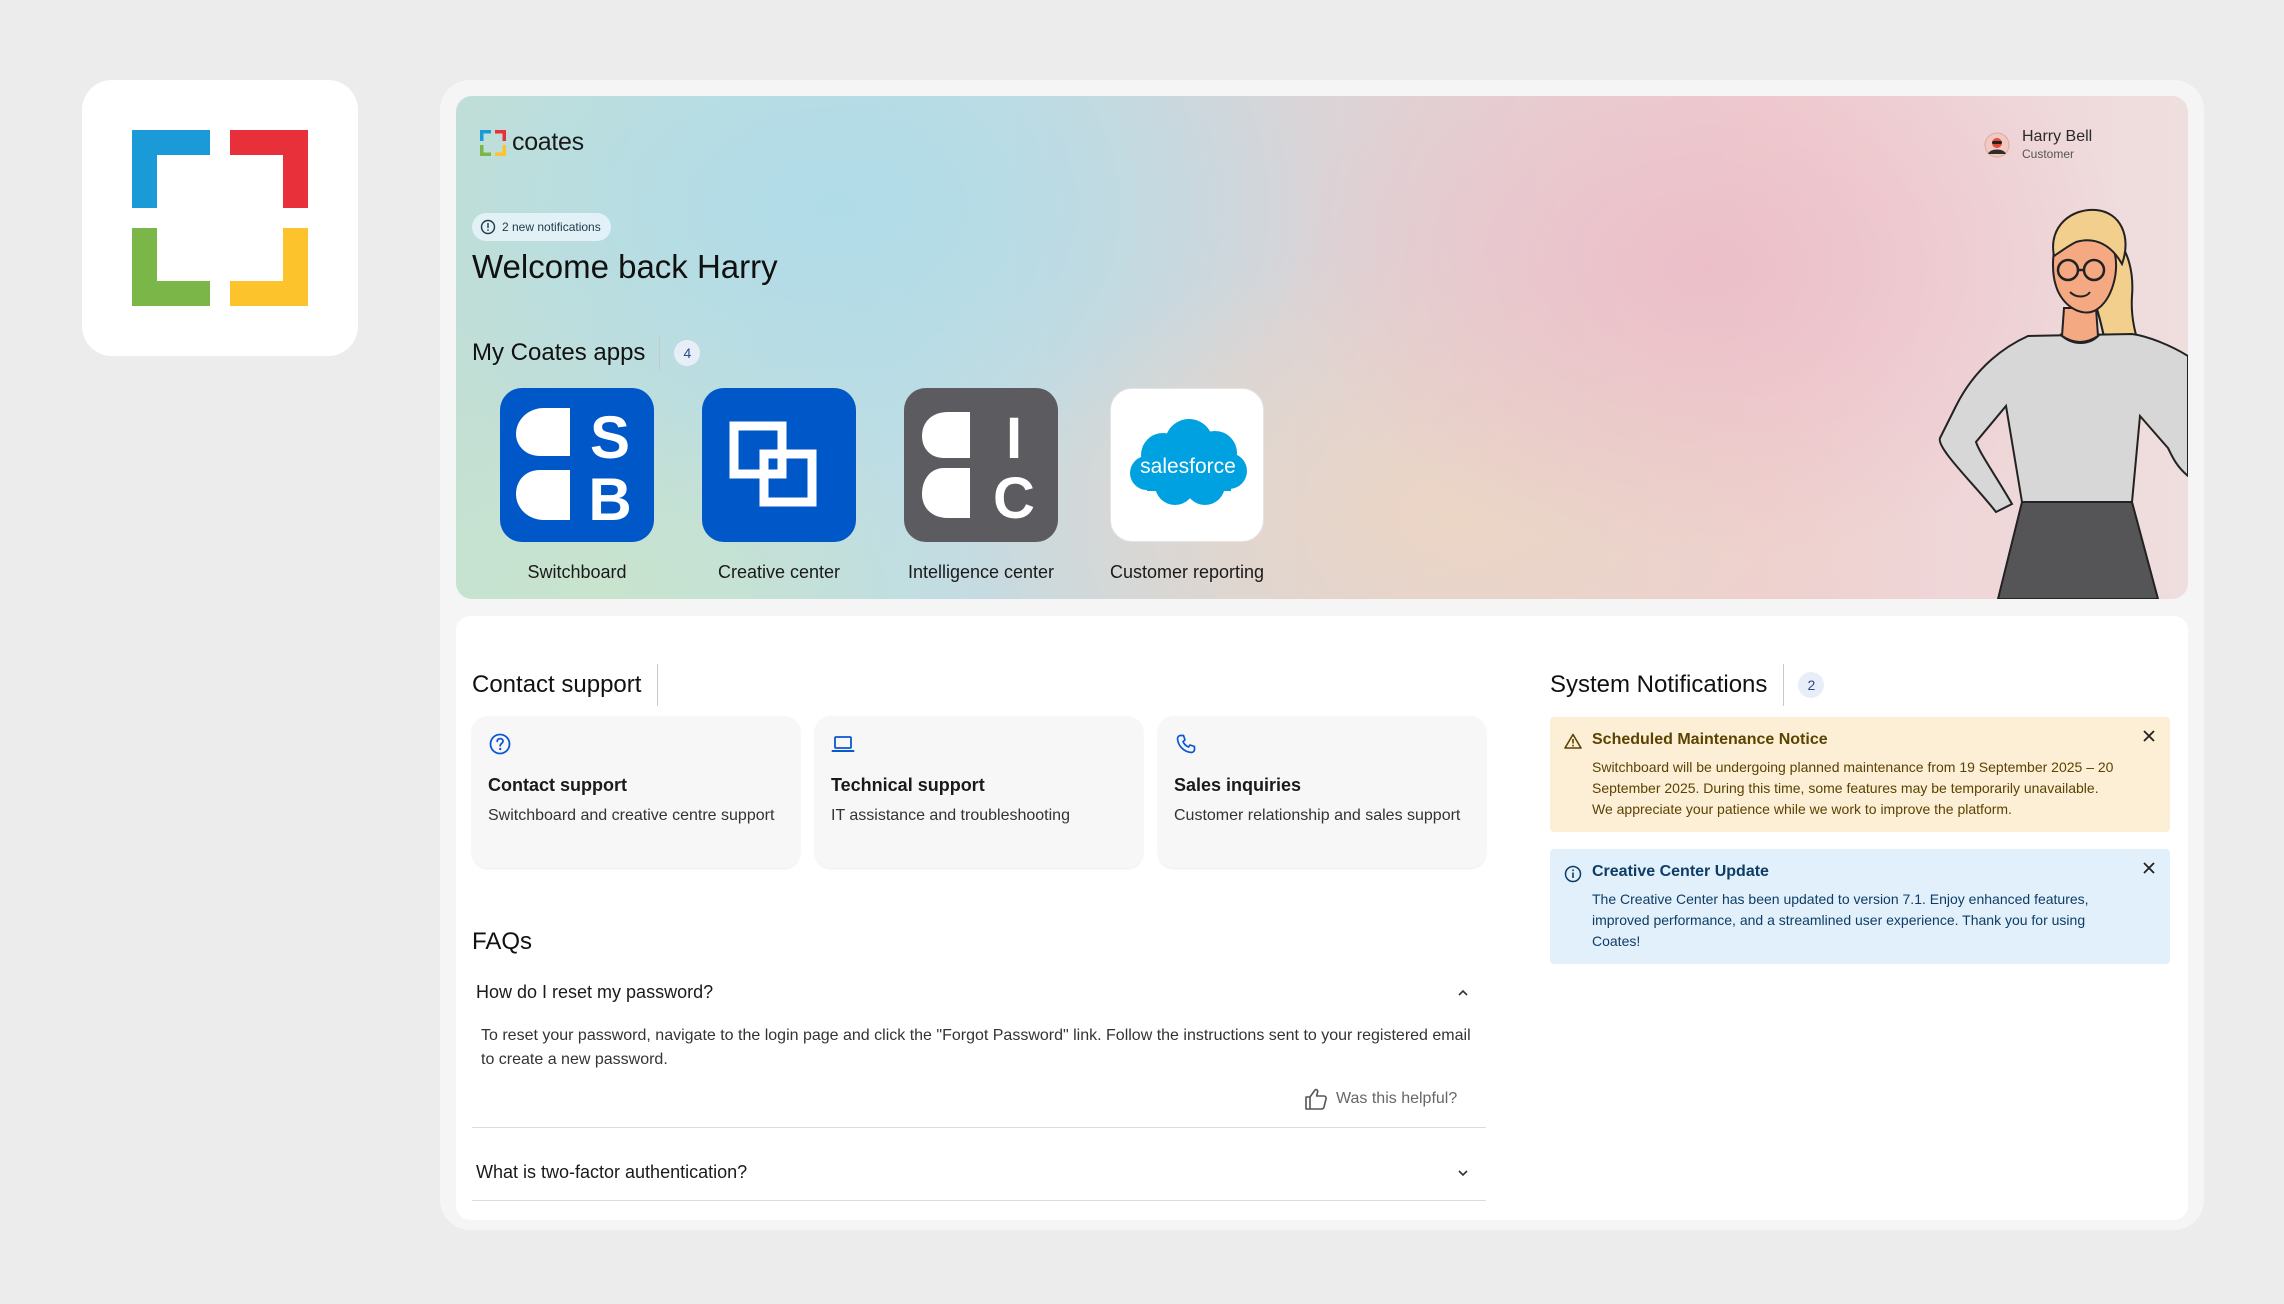  I want to click on app-intelligence-center: I C Intelligence center, so click(981, 485).